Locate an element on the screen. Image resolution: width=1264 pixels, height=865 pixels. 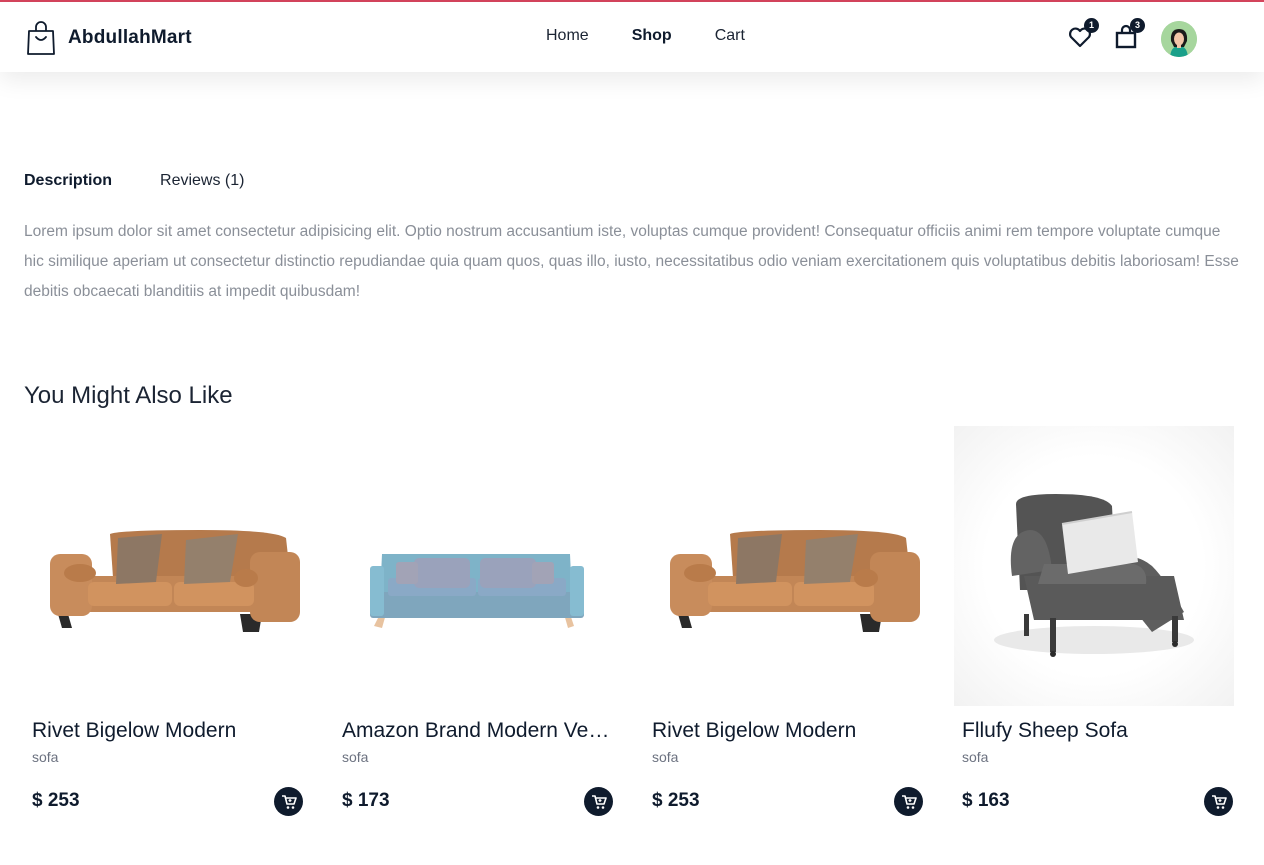
wishlist-count-badge: 1 is located at coordinates (1091, 25).